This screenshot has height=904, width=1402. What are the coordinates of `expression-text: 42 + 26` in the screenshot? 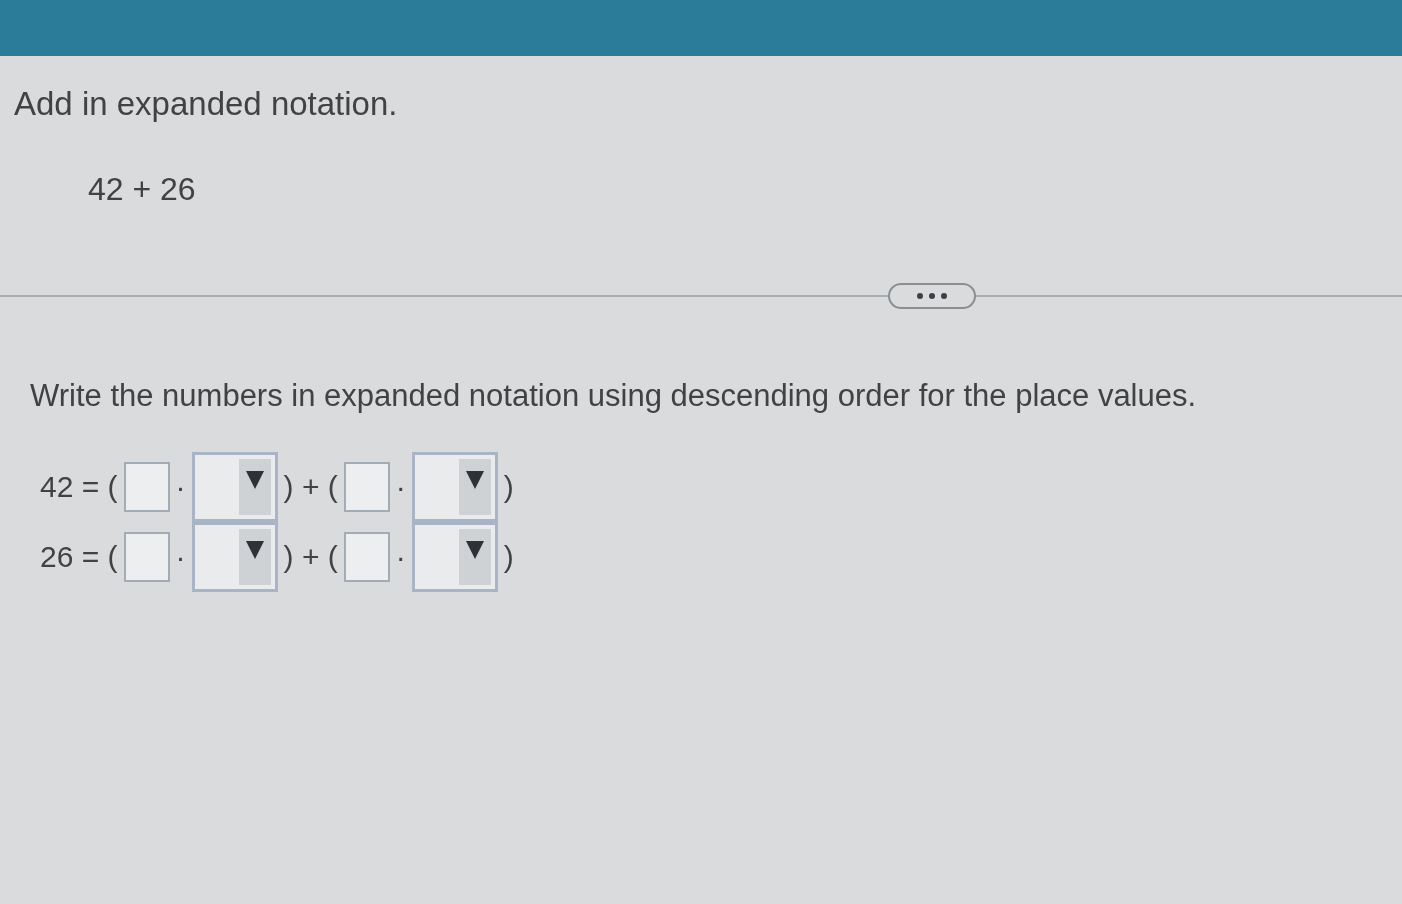 It's located at (142, 189).